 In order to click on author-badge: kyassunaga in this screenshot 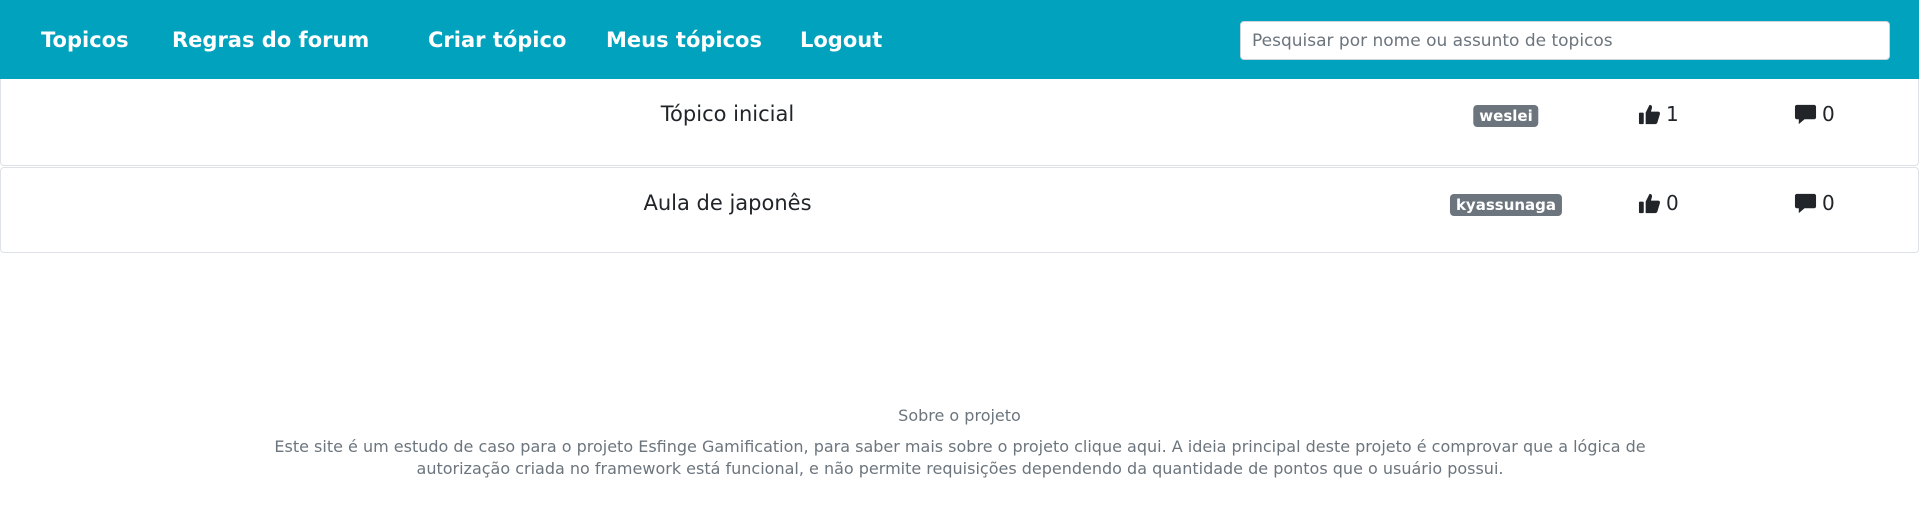, I will do `click(1506, 205)`.